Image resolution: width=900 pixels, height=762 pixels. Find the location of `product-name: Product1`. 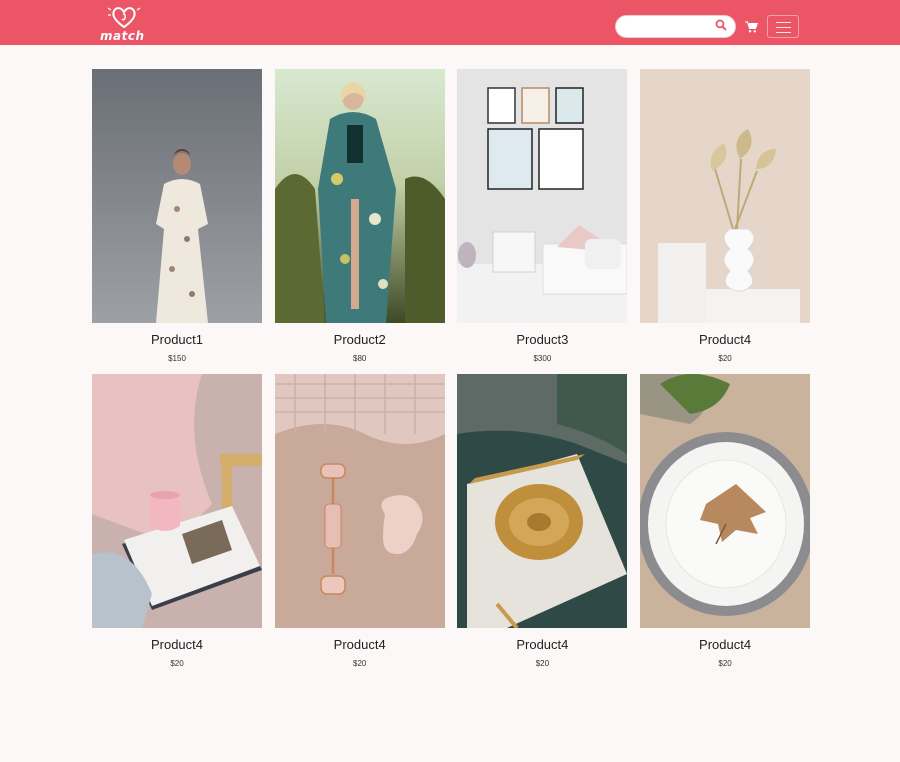

product-name: Product1 is located at coordinates (177, 339).